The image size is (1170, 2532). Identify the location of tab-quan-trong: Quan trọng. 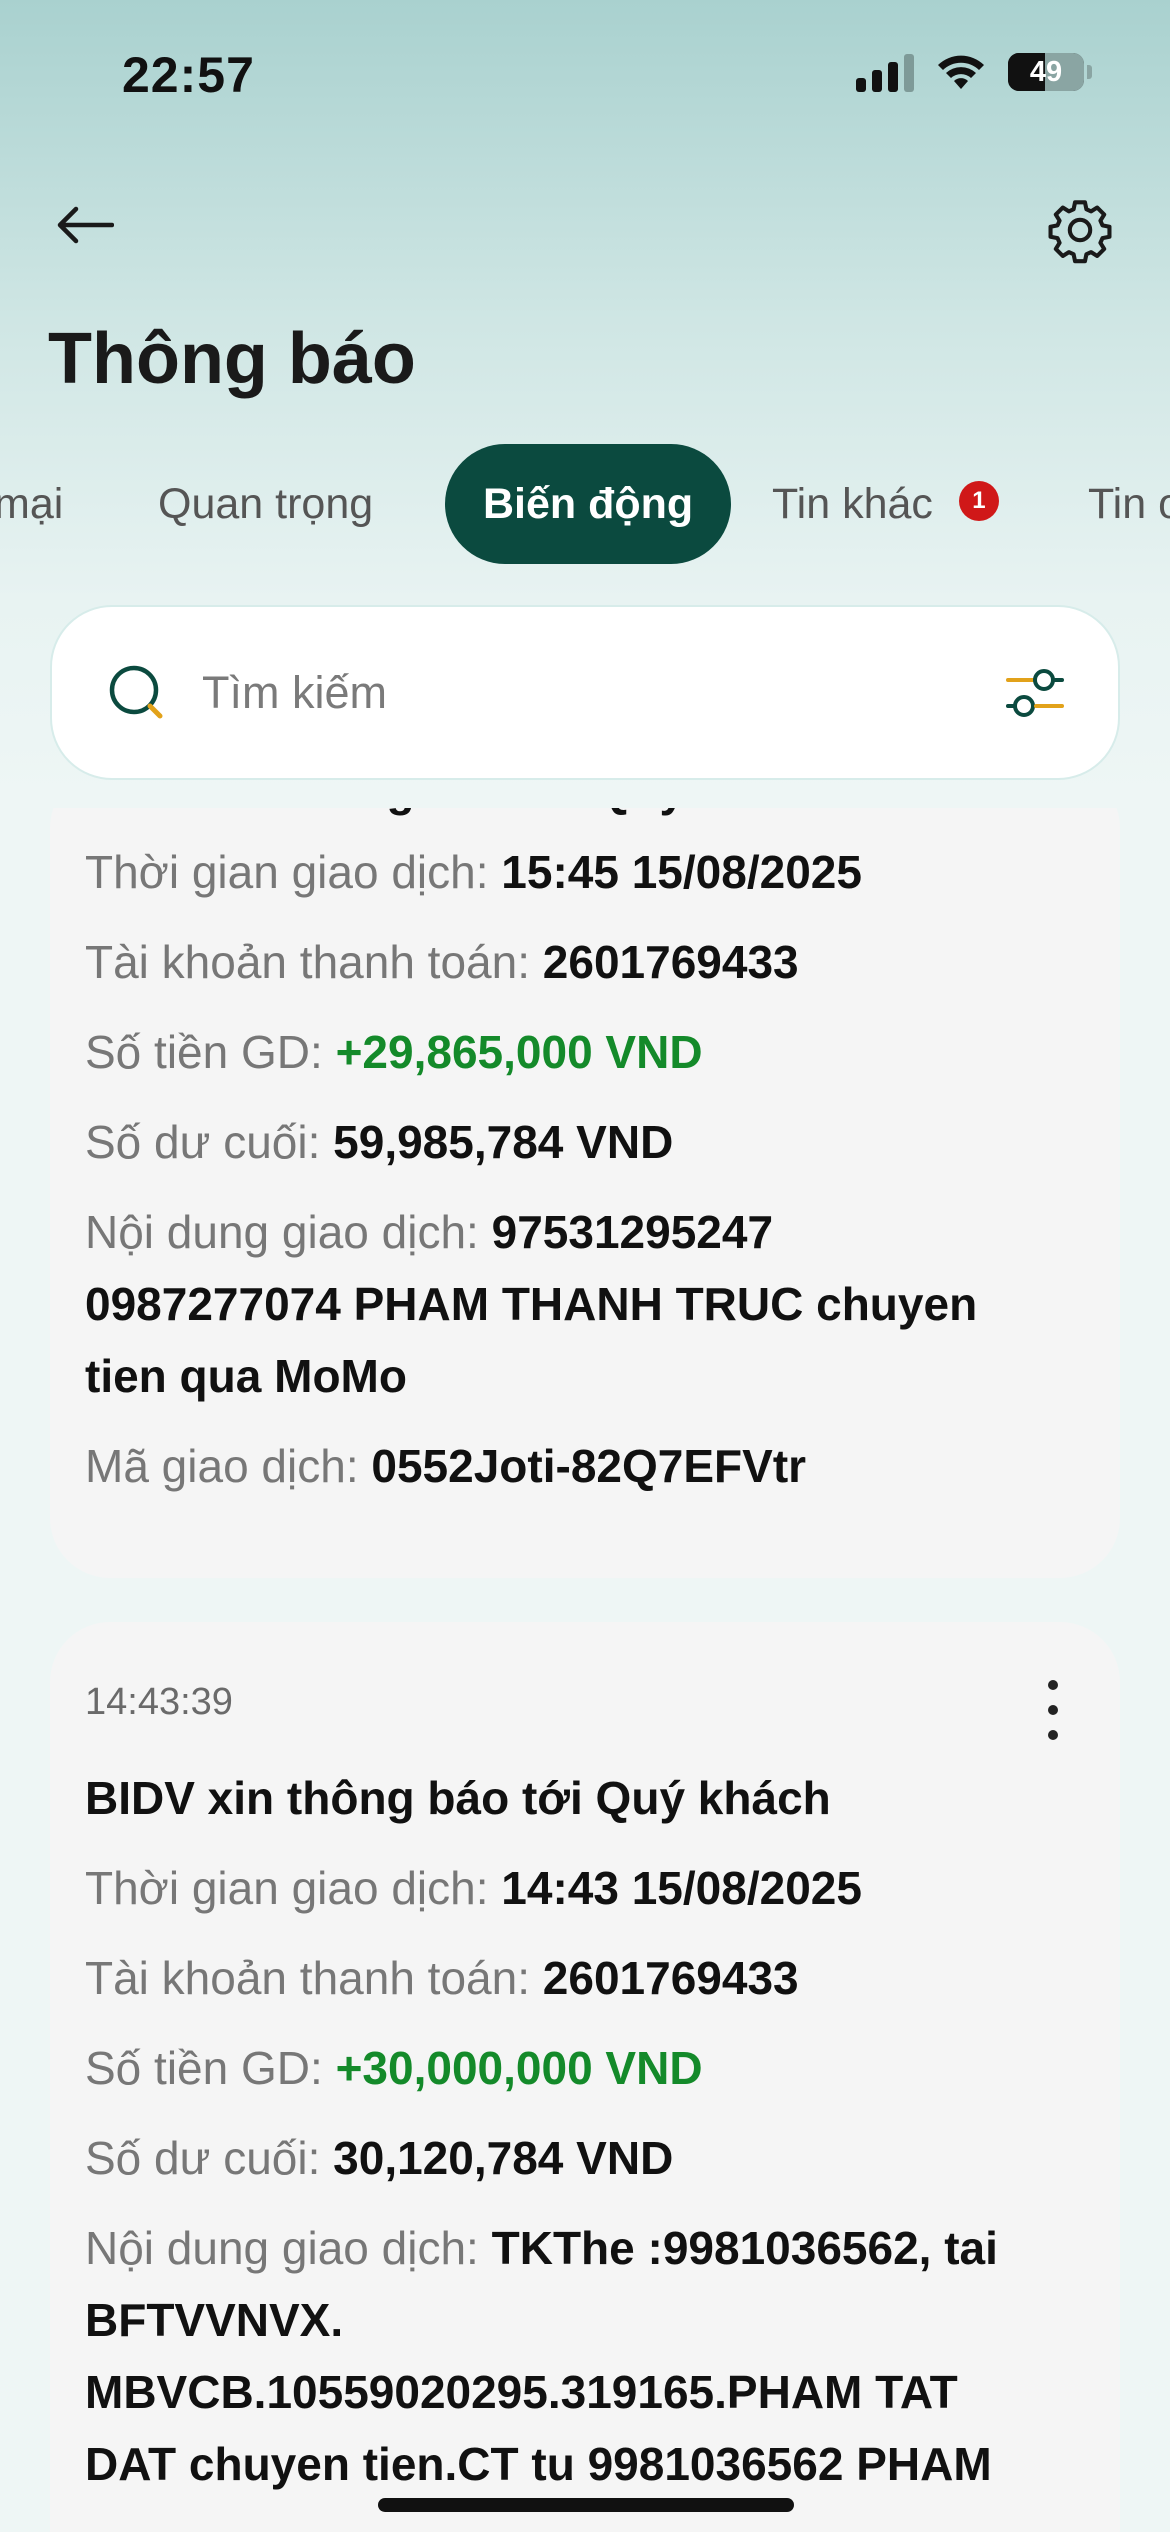
(265, 504).